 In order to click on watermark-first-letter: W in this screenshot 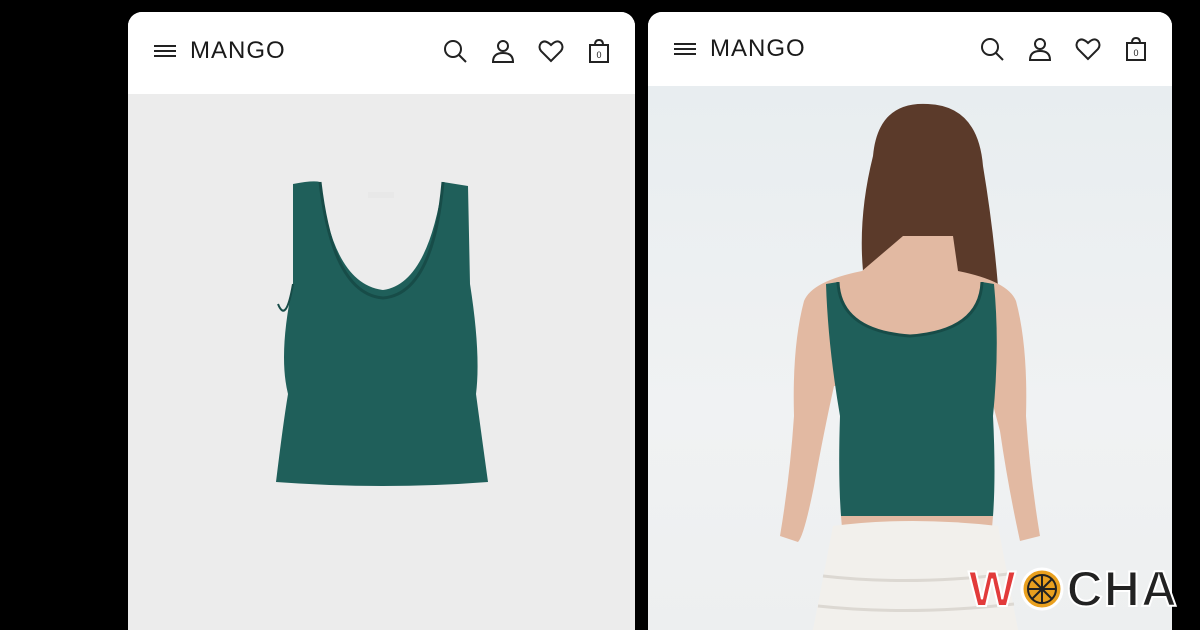, I will do `click(992, 589)`.